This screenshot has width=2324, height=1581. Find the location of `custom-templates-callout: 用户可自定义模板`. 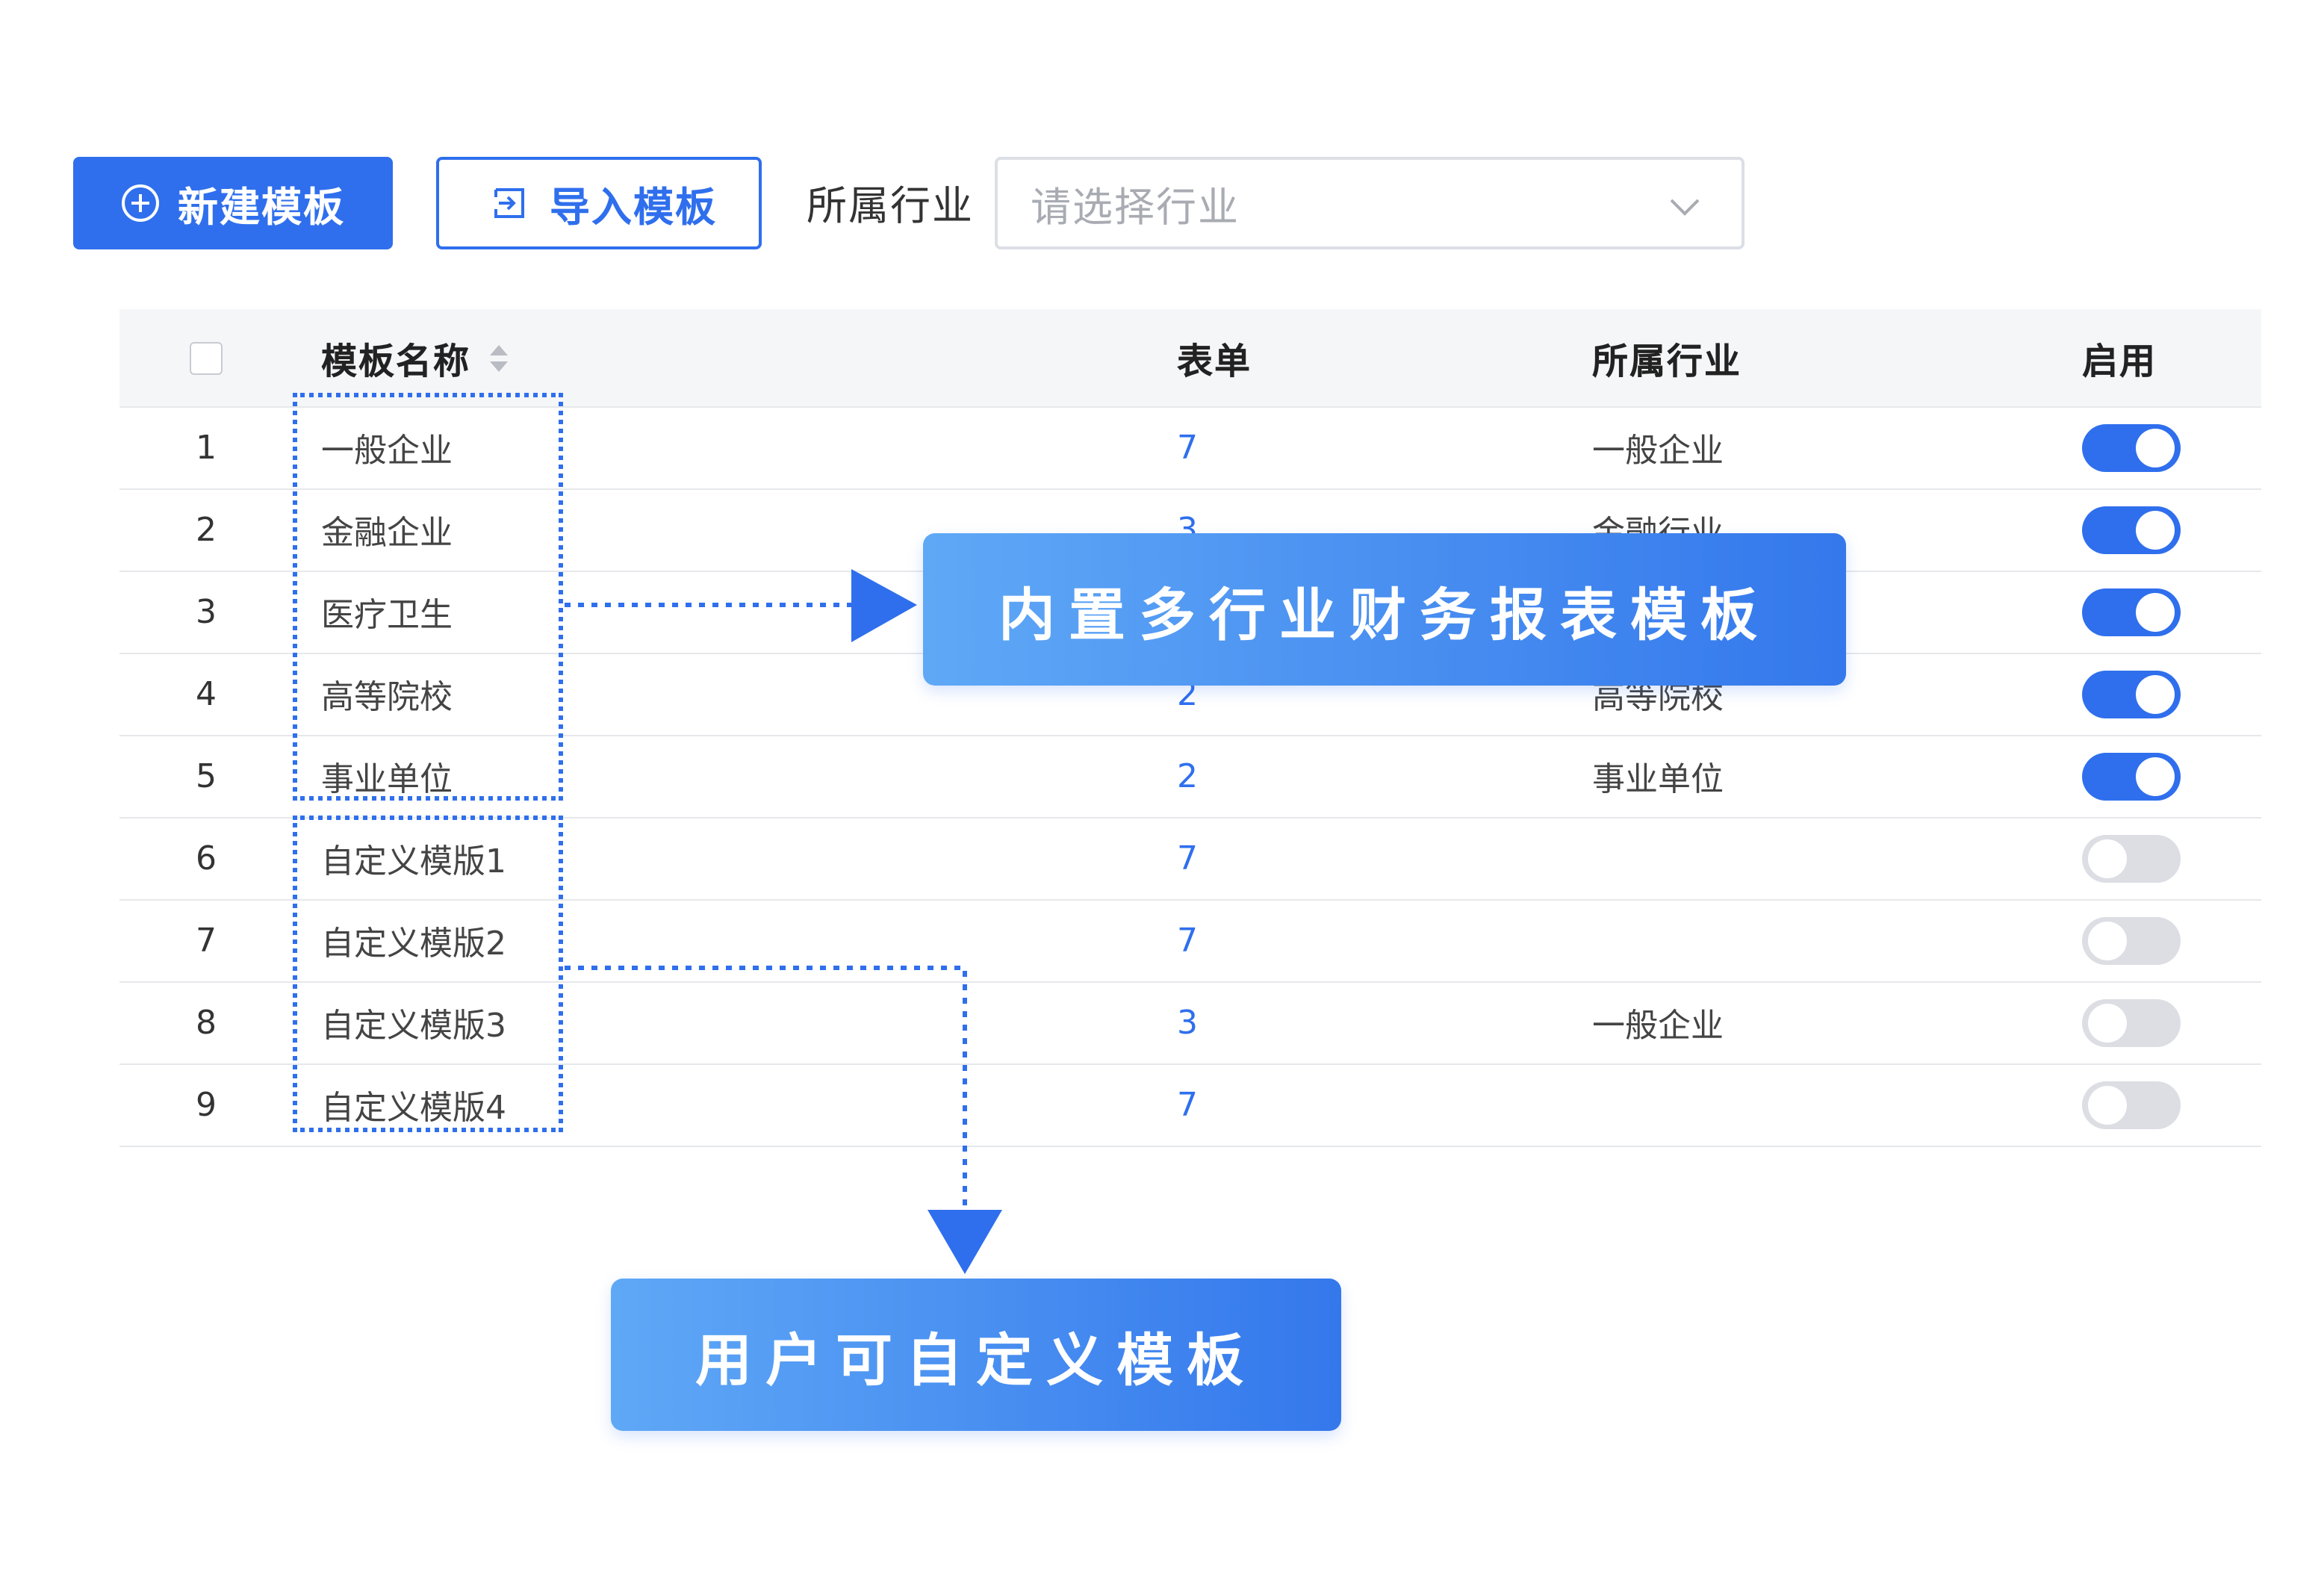

custom-templates-callout: 用户可自定义模板 is located at coordinates (976, 1355).